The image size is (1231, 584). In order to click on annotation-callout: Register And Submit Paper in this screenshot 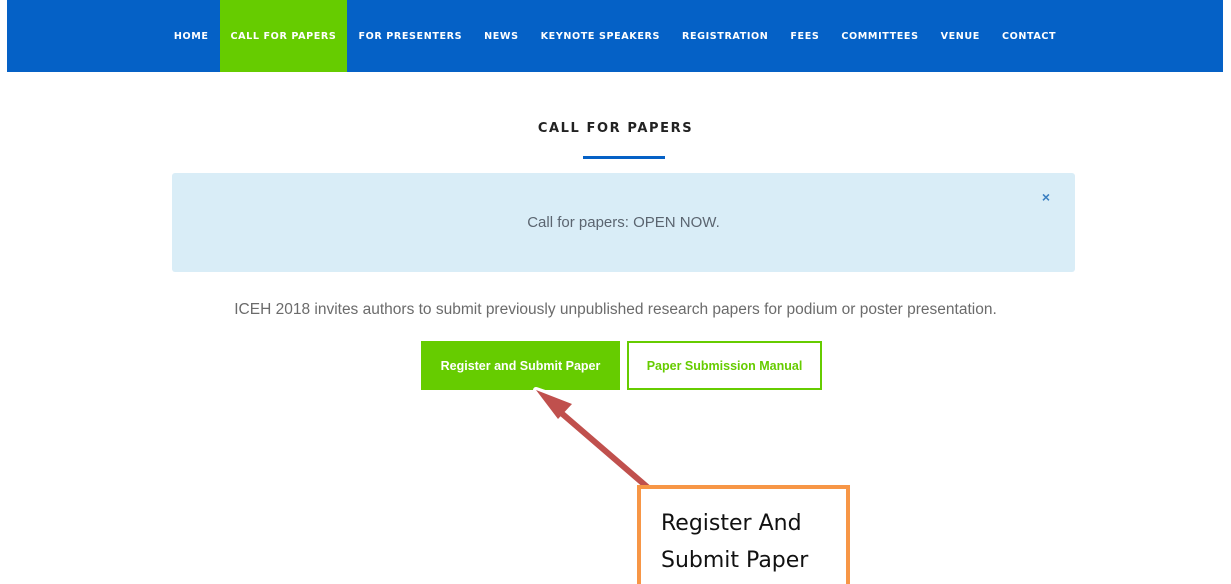, I will do `click(743, 534)`.